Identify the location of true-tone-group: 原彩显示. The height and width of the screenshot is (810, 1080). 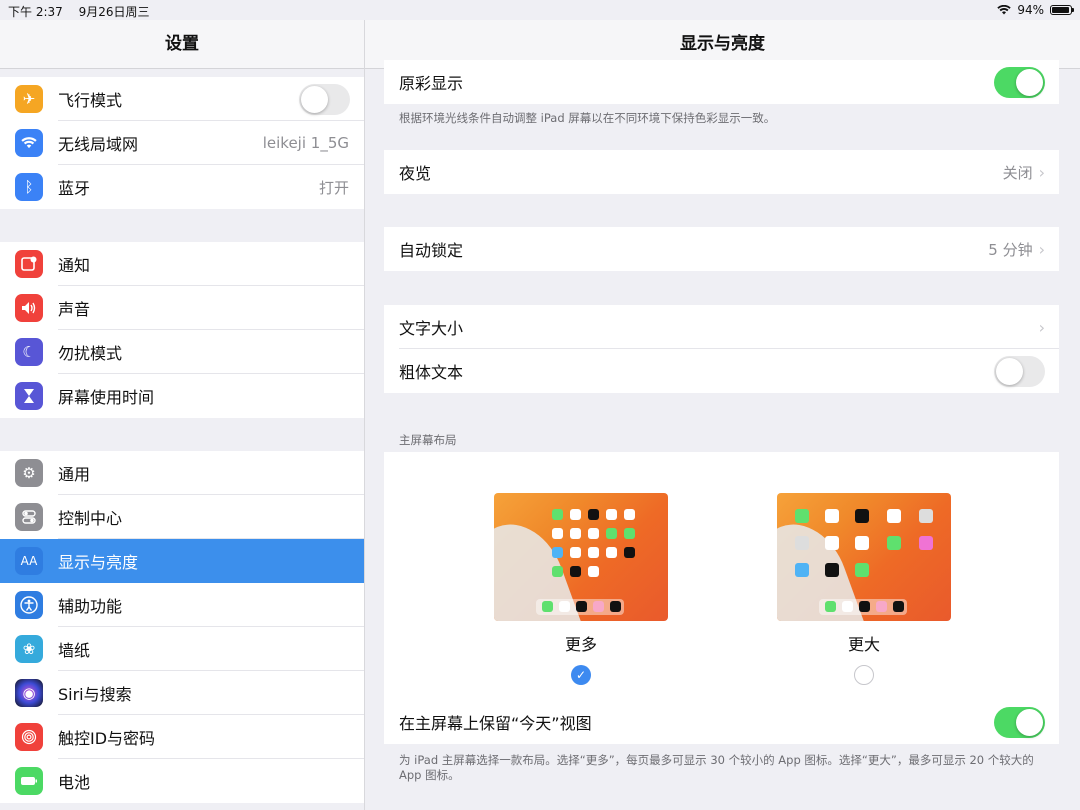
(721, 82).